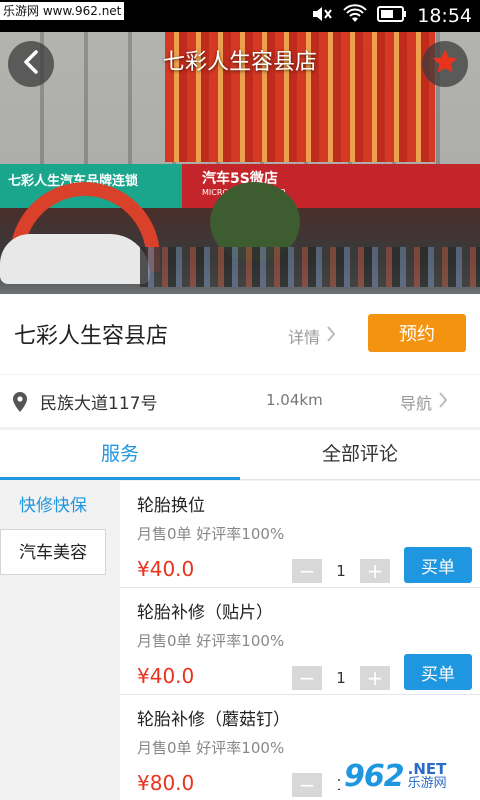 Image resolution: width=480 pixels, height=800 pixels. I want to click on watermark-net: .NET, so click(427, 769).